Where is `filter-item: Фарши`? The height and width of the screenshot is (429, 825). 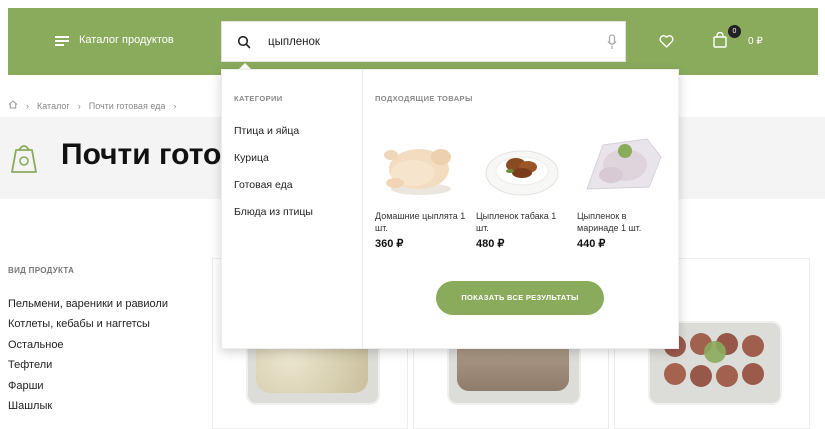 filter-item: Фарши is located at coordinates (88, 388).